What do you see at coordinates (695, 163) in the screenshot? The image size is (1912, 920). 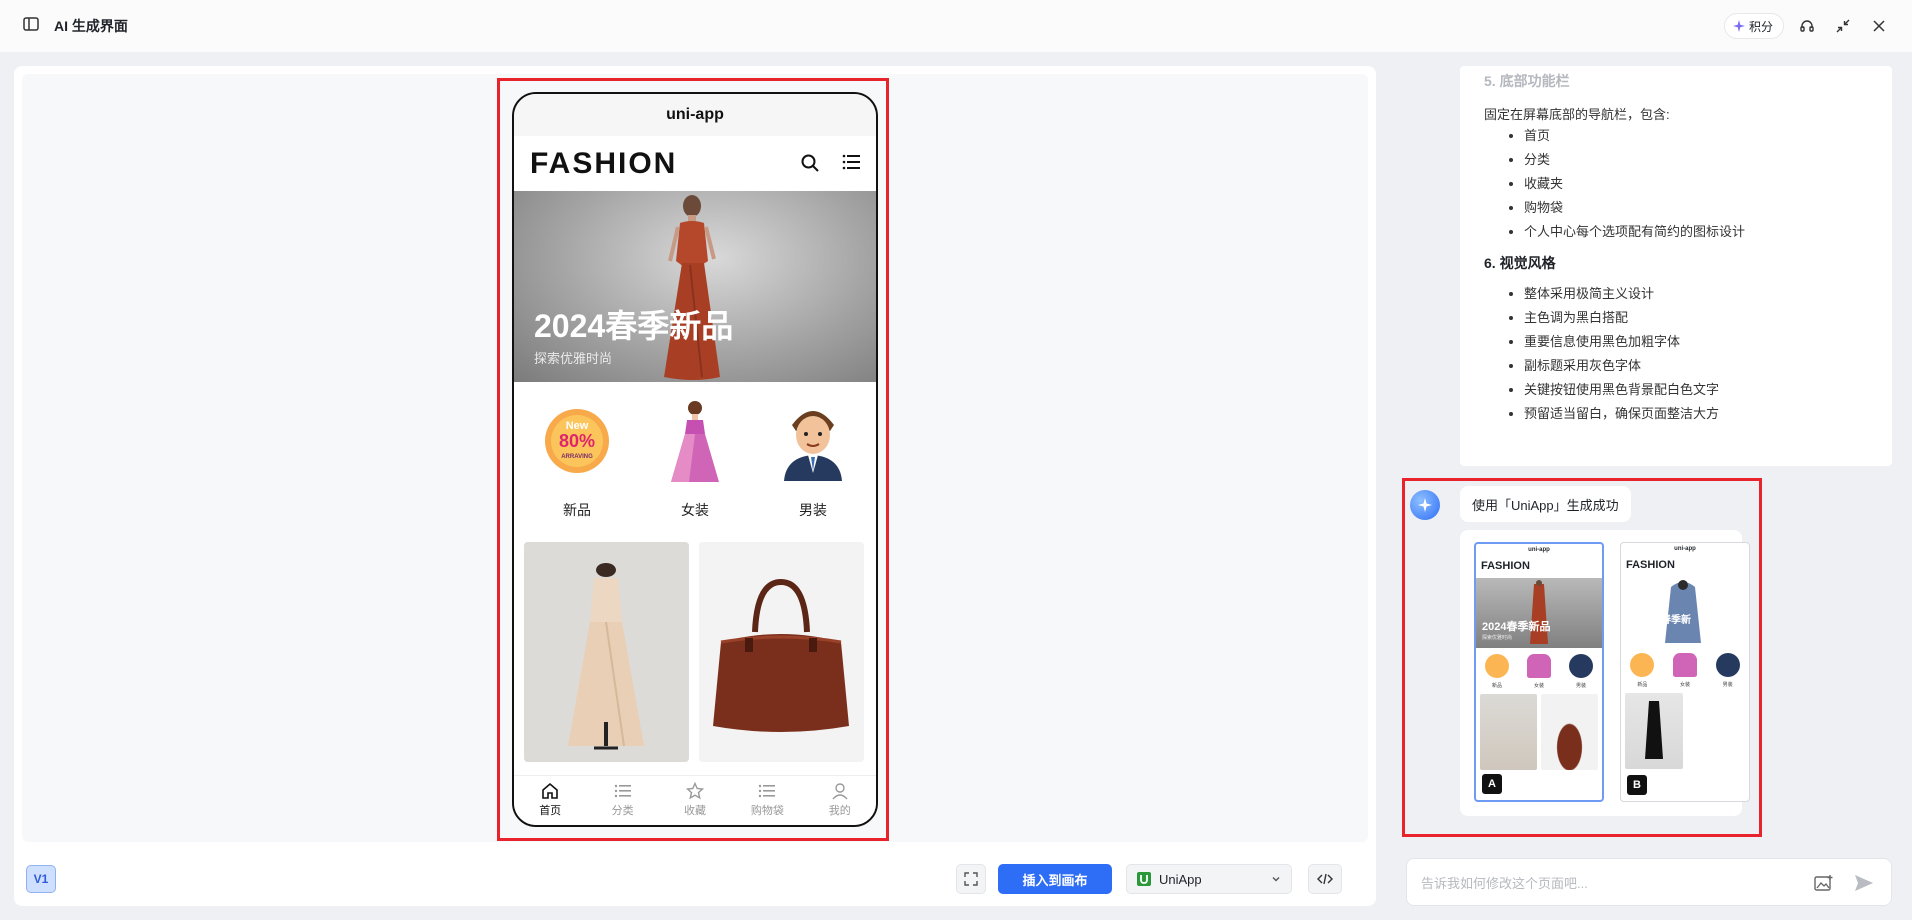 I see `brand-bar: FASHION` at bounding box center [695, 163].